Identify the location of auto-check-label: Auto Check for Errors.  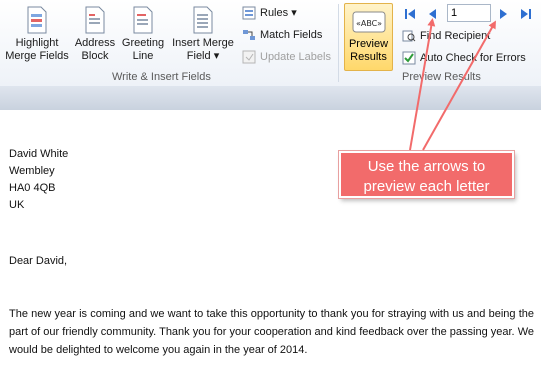
(473, 58).